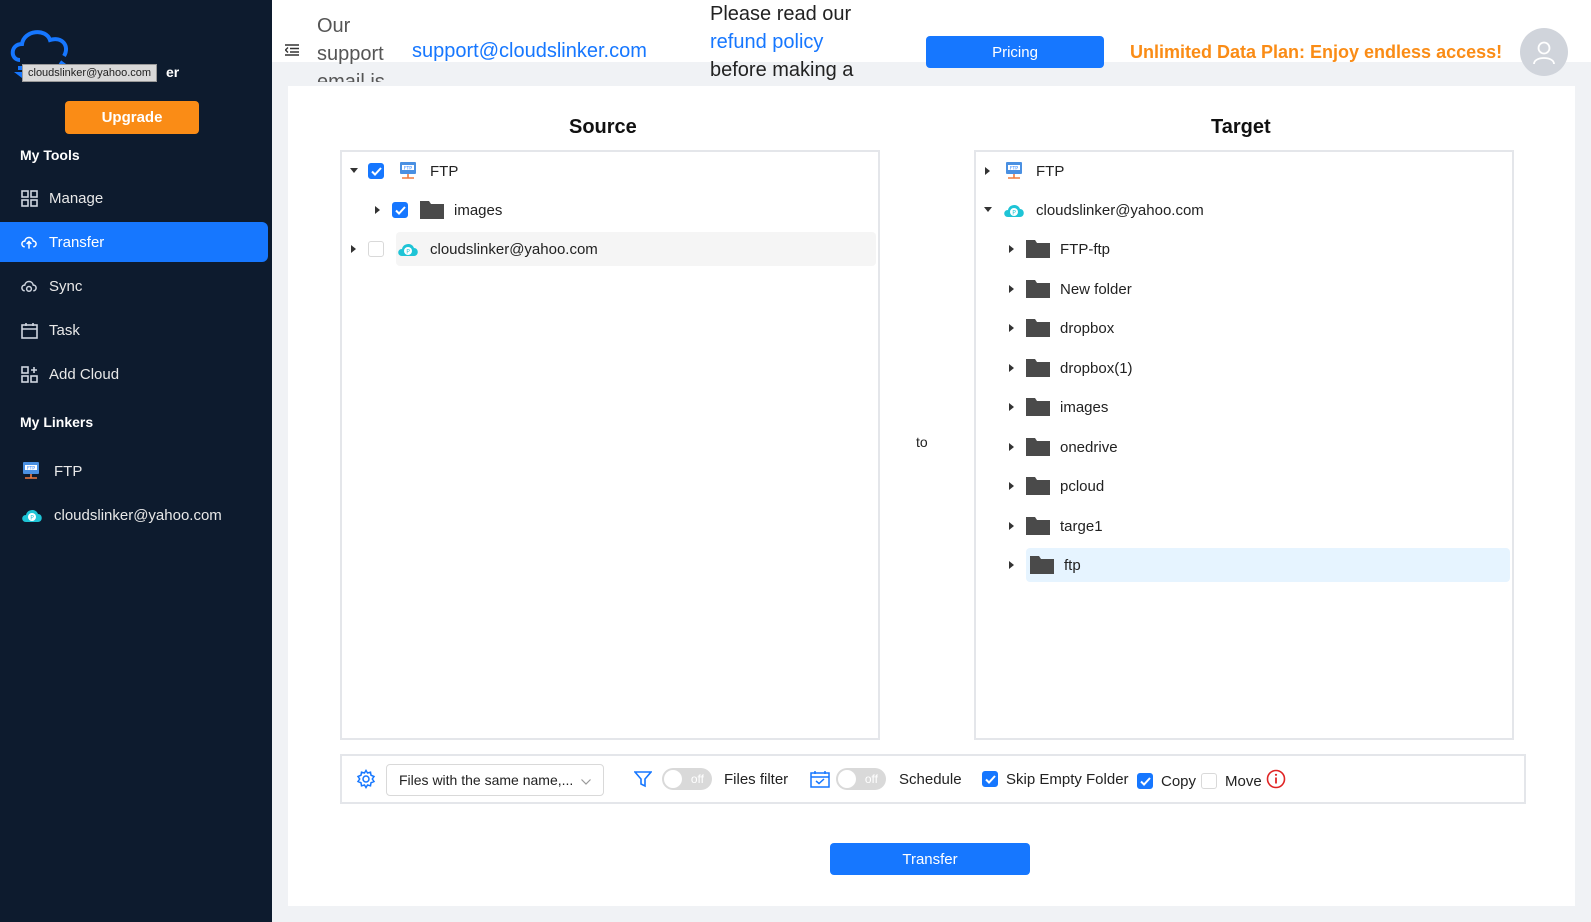 This screenshot has width=1591, height=922. I want to click on move-checkbox, so click(1209, 781).